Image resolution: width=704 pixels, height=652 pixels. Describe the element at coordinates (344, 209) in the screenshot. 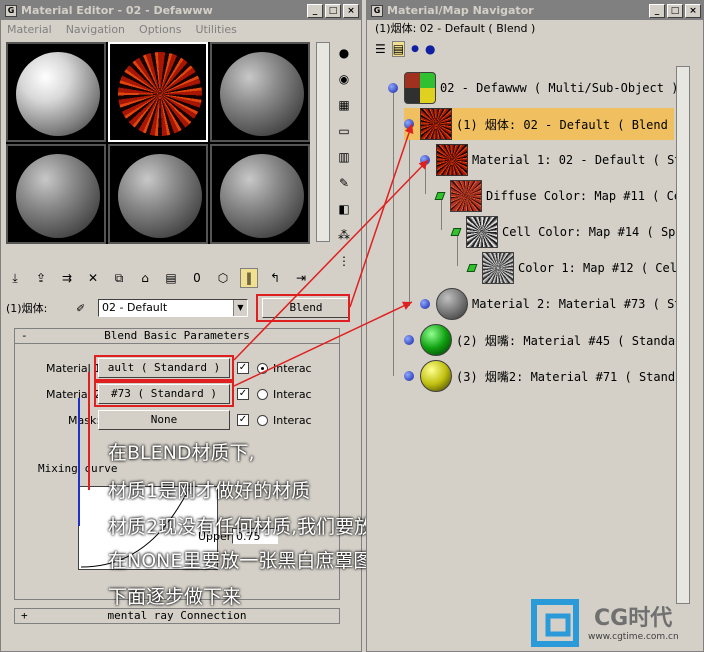

I see `options-icon: ◧` at that location.